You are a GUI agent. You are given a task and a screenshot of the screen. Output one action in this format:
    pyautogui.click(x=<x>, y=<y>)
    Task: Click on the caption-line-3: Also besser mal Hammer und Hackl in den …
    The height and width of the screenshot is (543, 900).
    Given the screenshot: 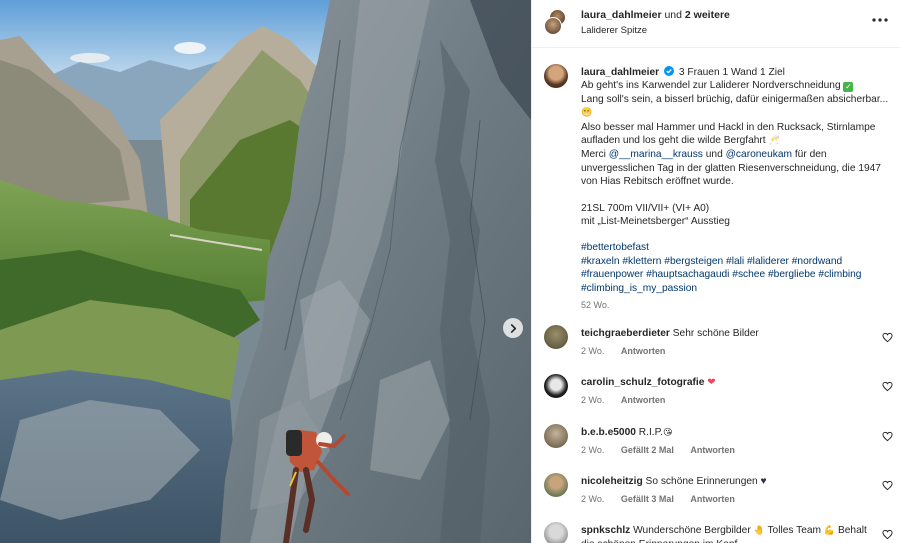 What is the action you would take?
    pyautogui.click(x=728, y=134)
    